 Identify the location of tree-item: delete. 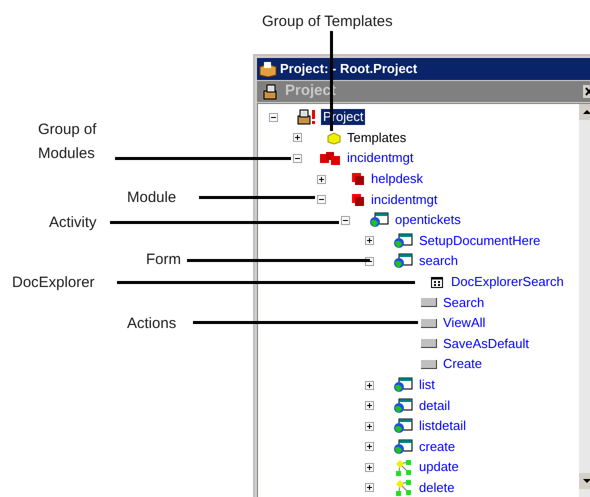
(436, 488).